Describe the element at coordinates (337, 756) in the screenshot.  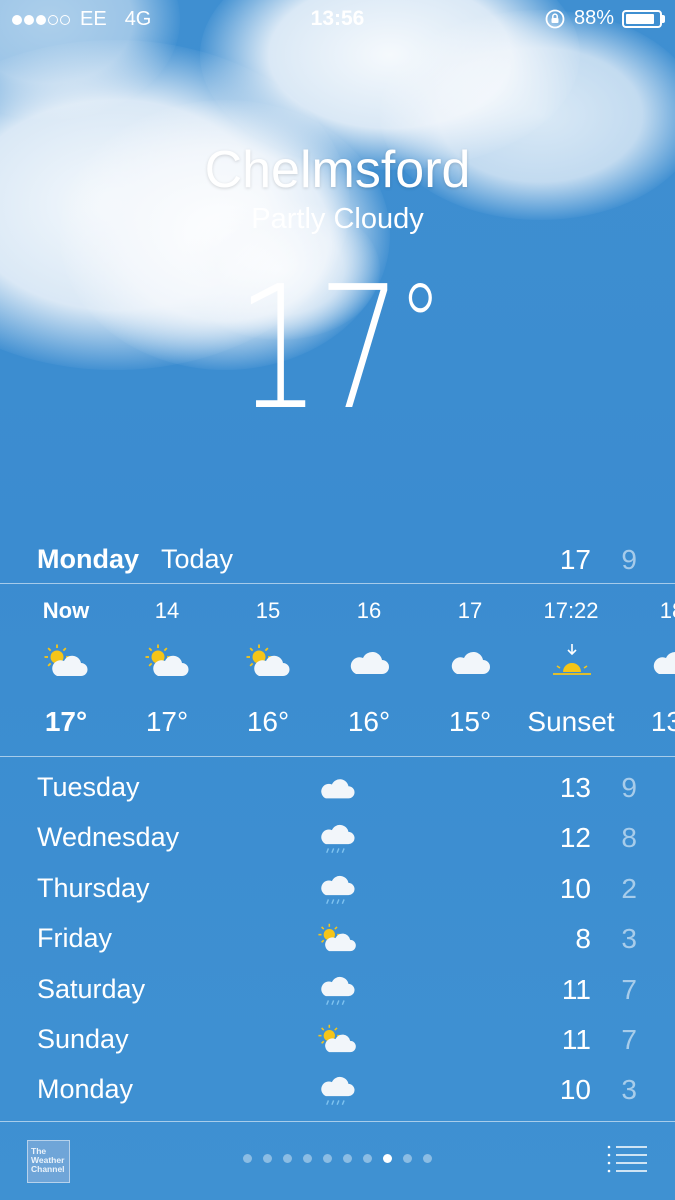
I see `divider-bottom` at that location.